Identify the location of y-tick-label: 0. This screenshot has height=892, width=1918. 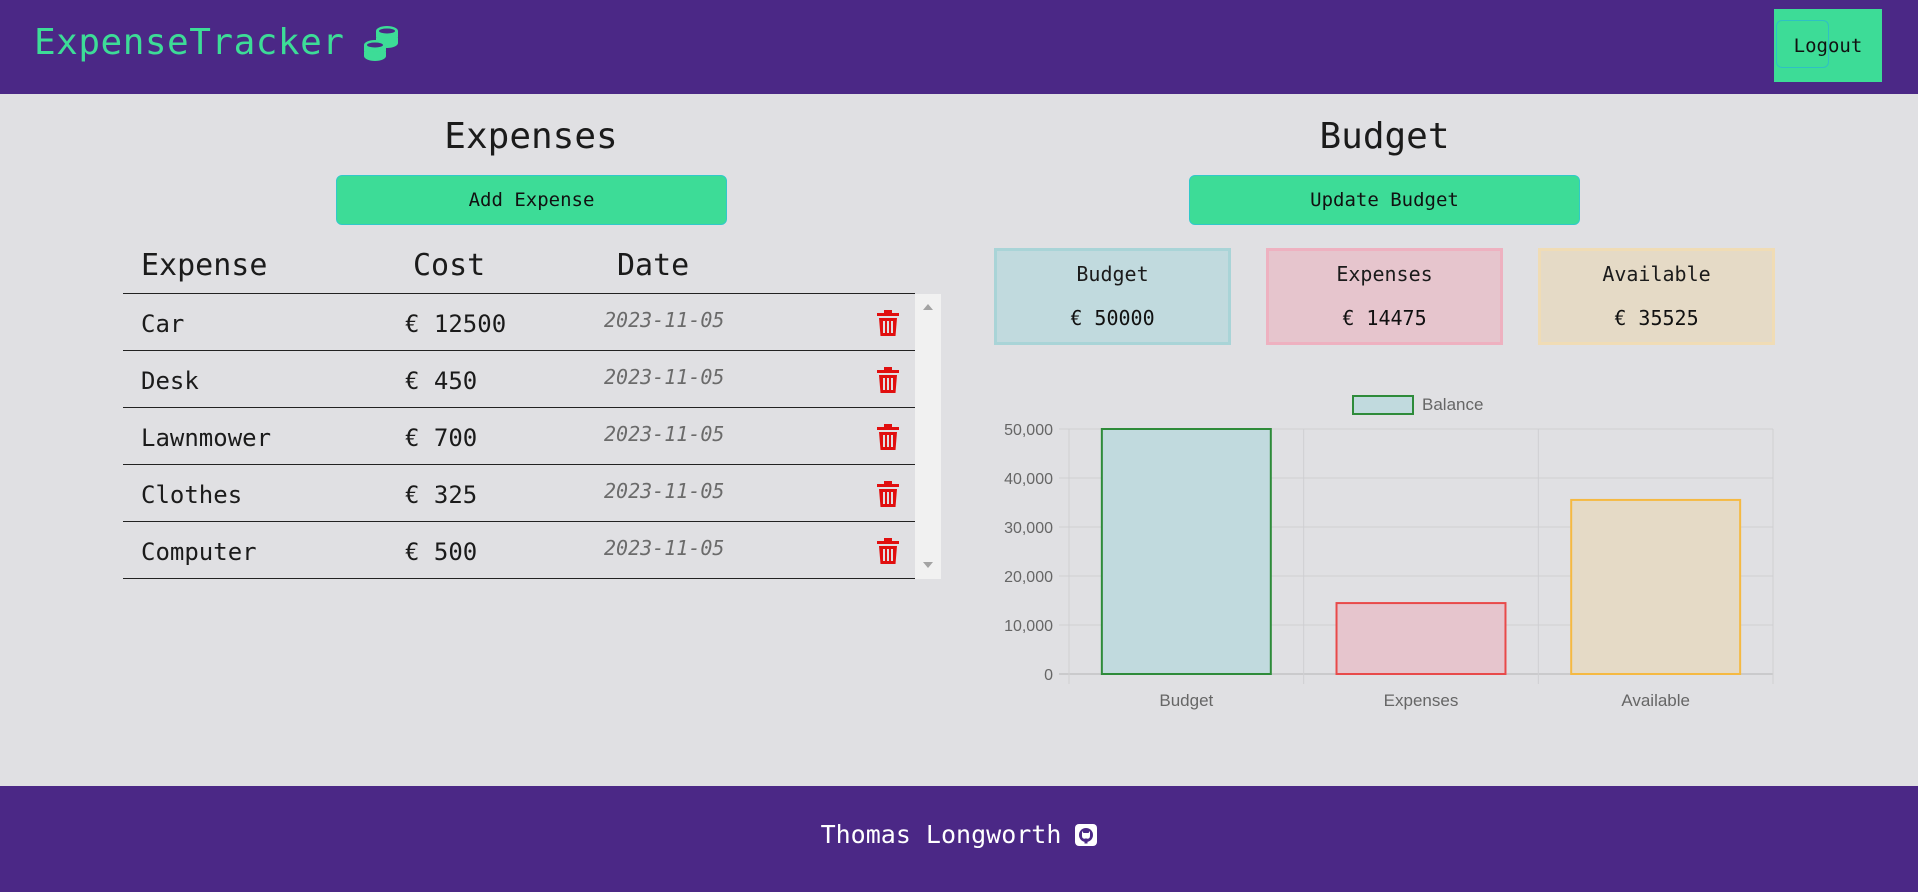
(1048, 675).